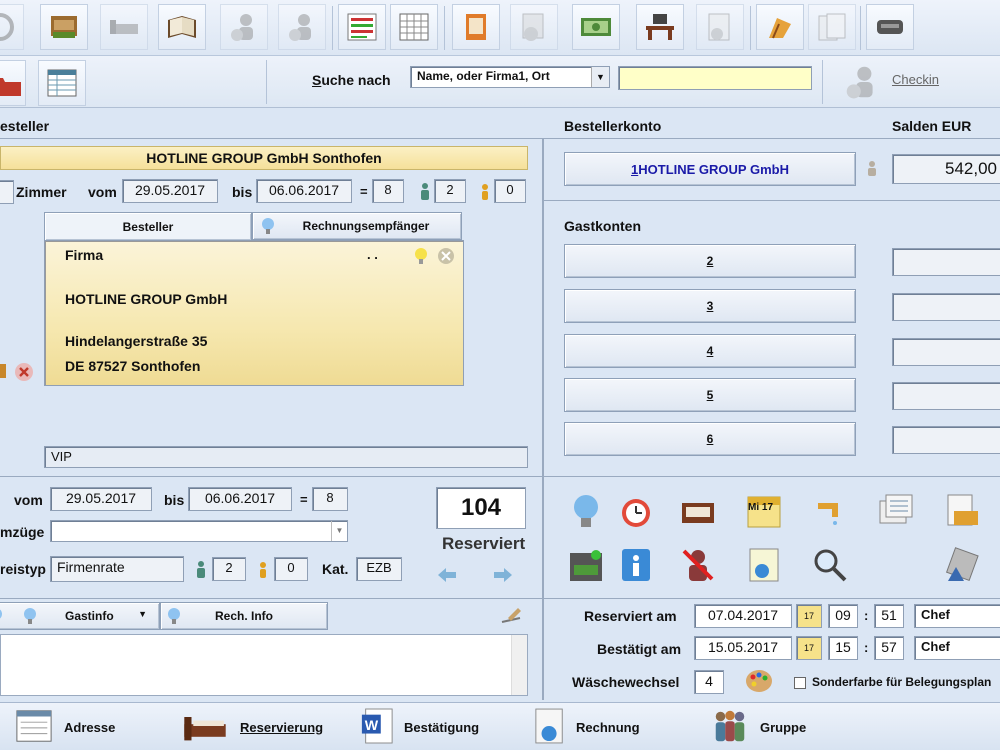  What do you see at coordinates (64, 27) in the screenshot?
I see `cash-drawer-icon` at bounding box center [64, 27].